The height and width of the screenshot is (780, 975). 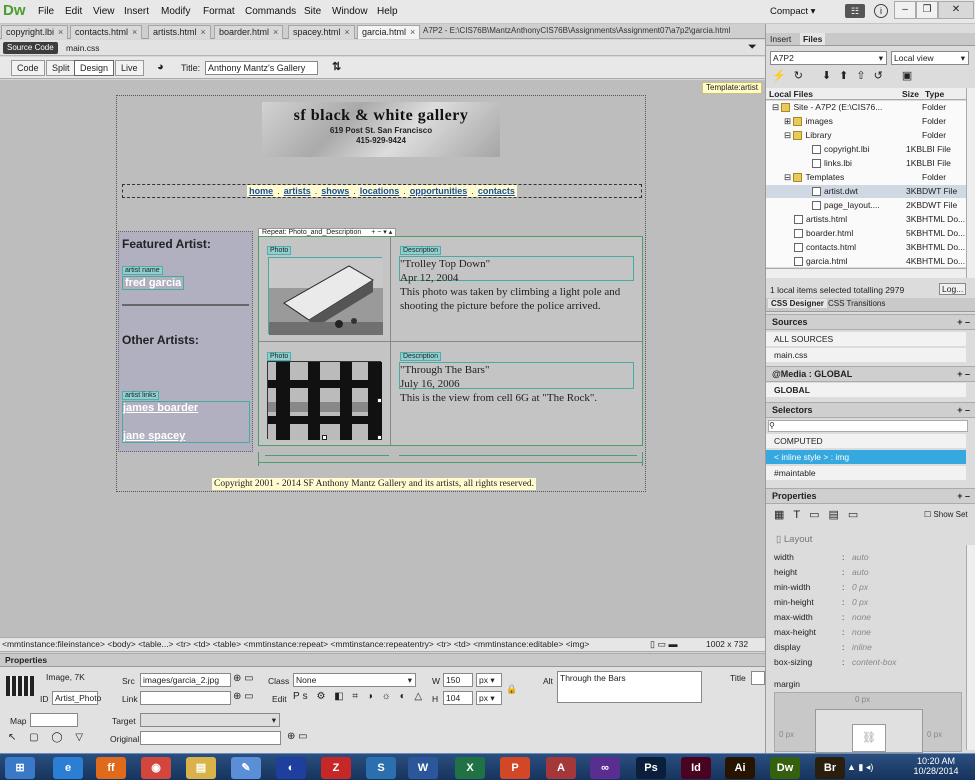 What do you see at coordinates (830, 768) in the screenshot?
I see `bridge-icon: Br` at bounding box center [830, 768].